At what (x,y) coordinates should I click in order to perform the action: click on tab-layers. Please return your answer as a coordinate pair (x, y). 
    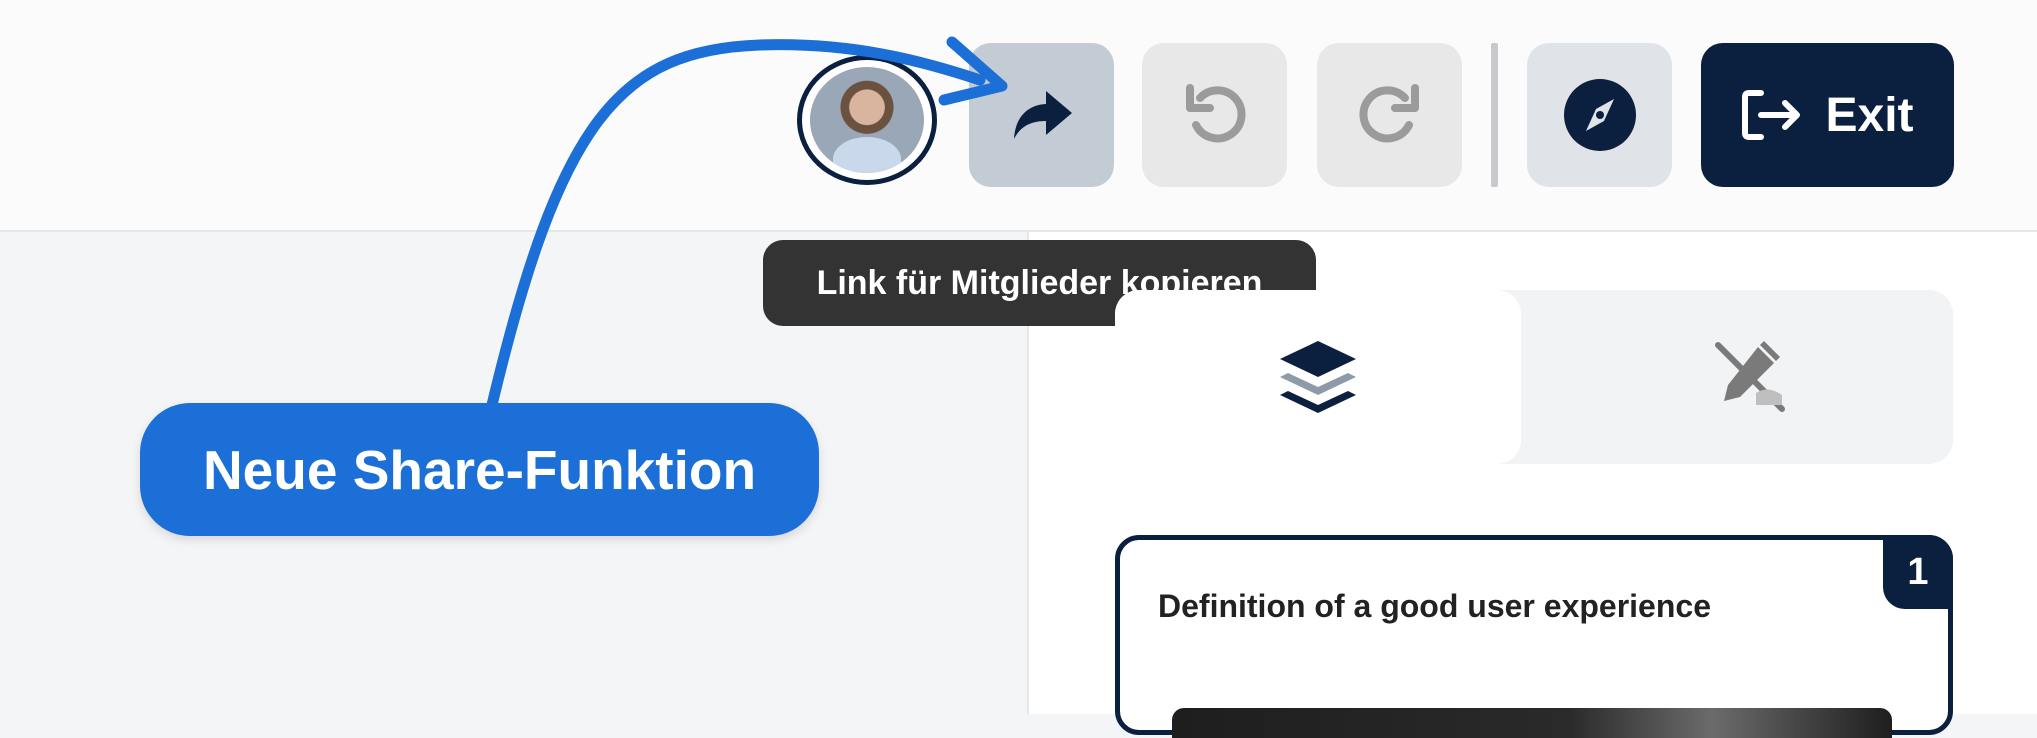
    Looking at the image, I should click on (1318, 377).